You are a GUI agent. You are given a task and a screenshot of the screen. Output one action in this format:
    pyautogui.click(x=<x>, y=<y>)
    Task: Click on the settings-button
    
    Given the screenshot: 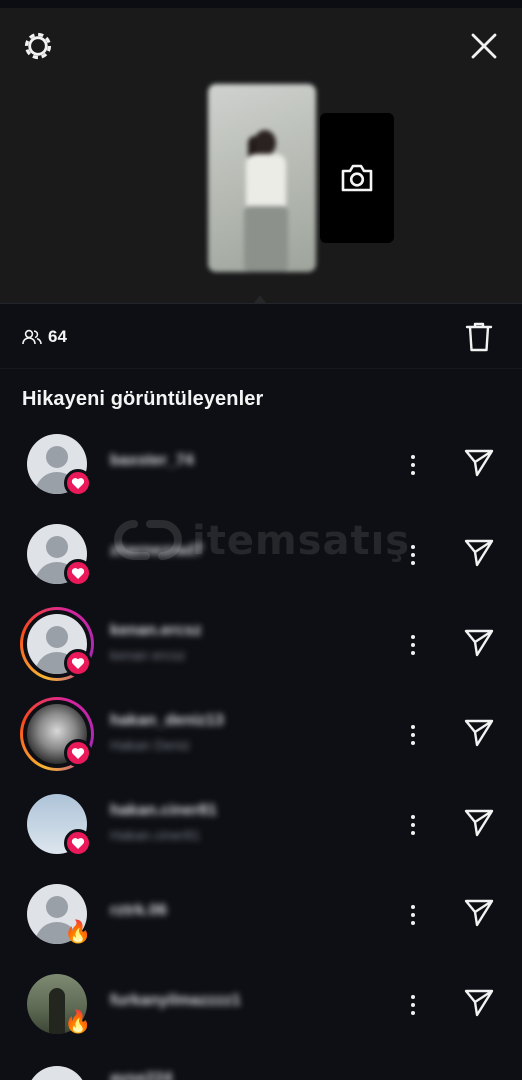 What is the action you would take?
    pyautogui.click(x=38, y=46)
    